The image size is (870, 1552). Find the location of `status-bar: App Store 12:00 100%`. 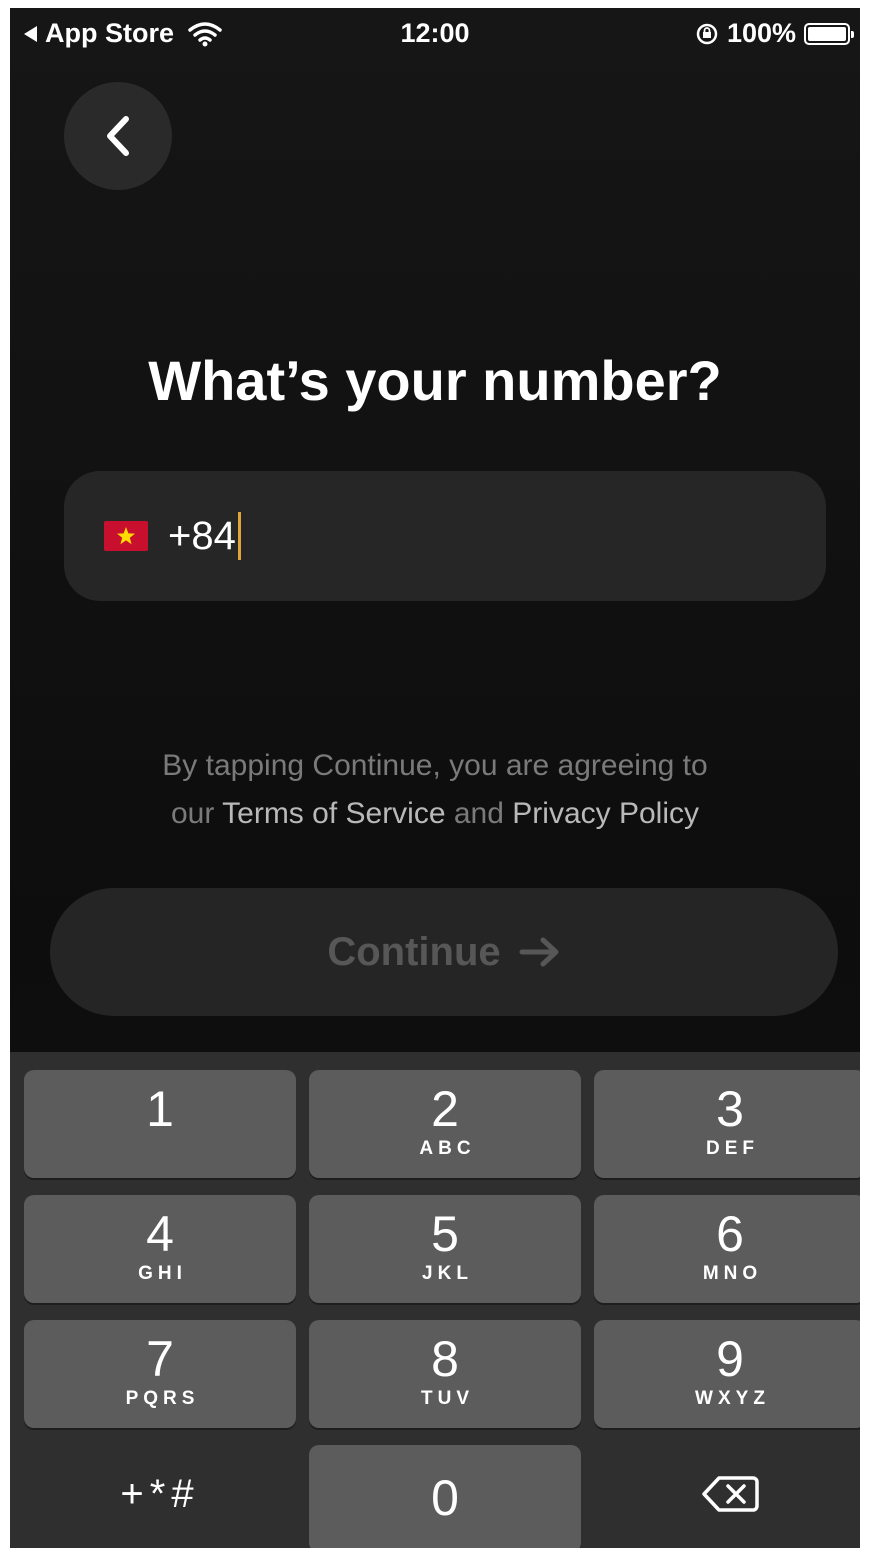

status-bar: App Store 12:00 100% is located at coordinates (435, 36).